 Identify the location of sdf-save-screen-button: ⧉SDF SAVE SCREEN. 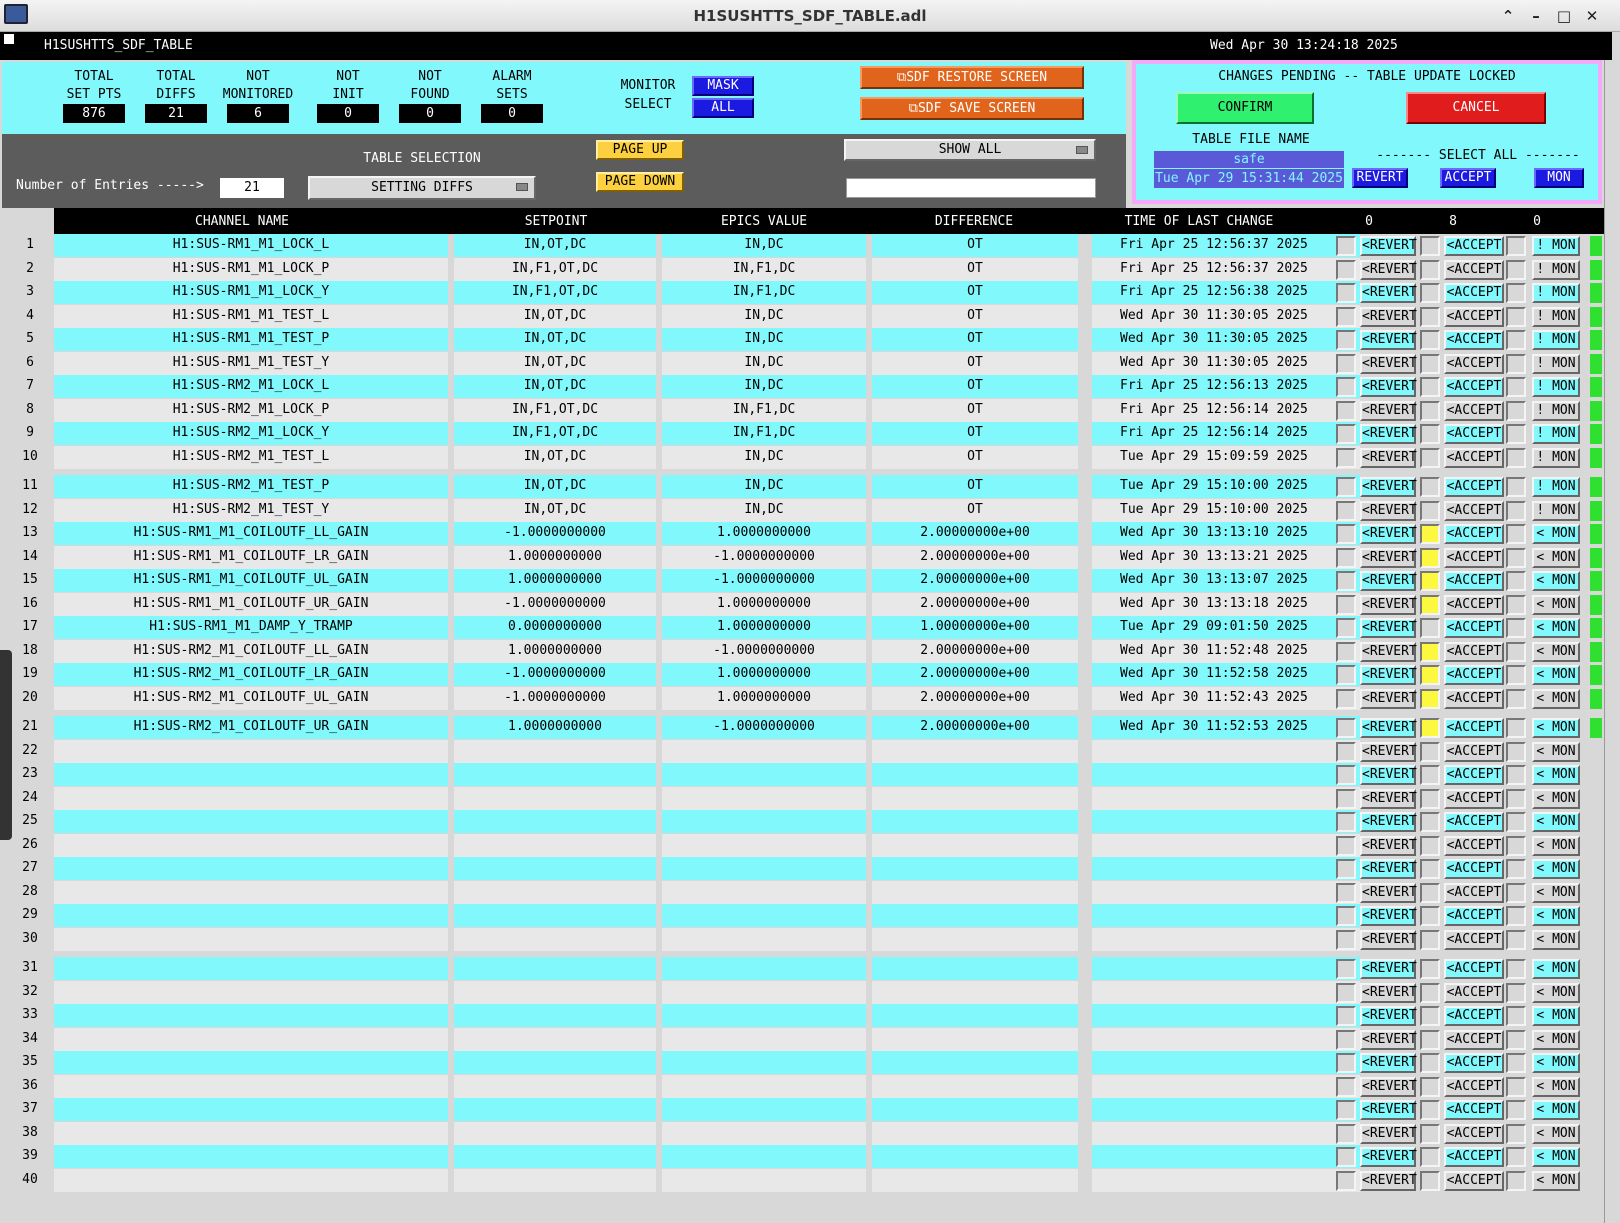
(972, 108).